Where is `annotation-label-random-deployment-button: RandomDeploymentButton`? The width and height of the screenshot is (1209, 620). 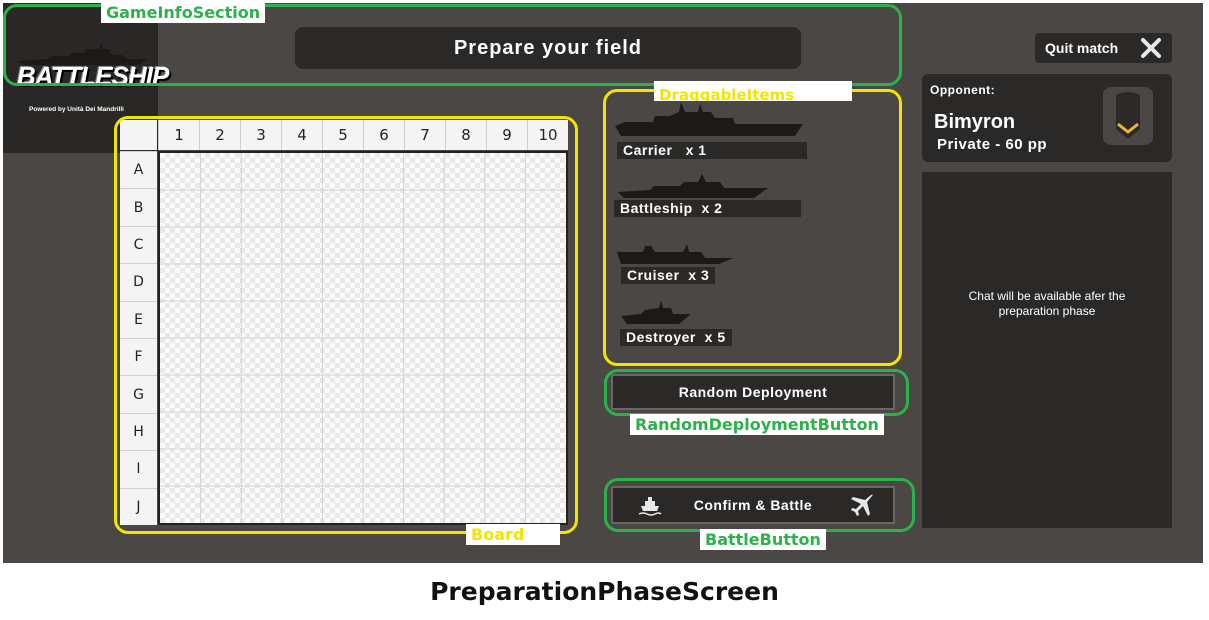
annotation-label-random-deployment-button: RandomDeploymentButton is located at coordinates (757, 424).